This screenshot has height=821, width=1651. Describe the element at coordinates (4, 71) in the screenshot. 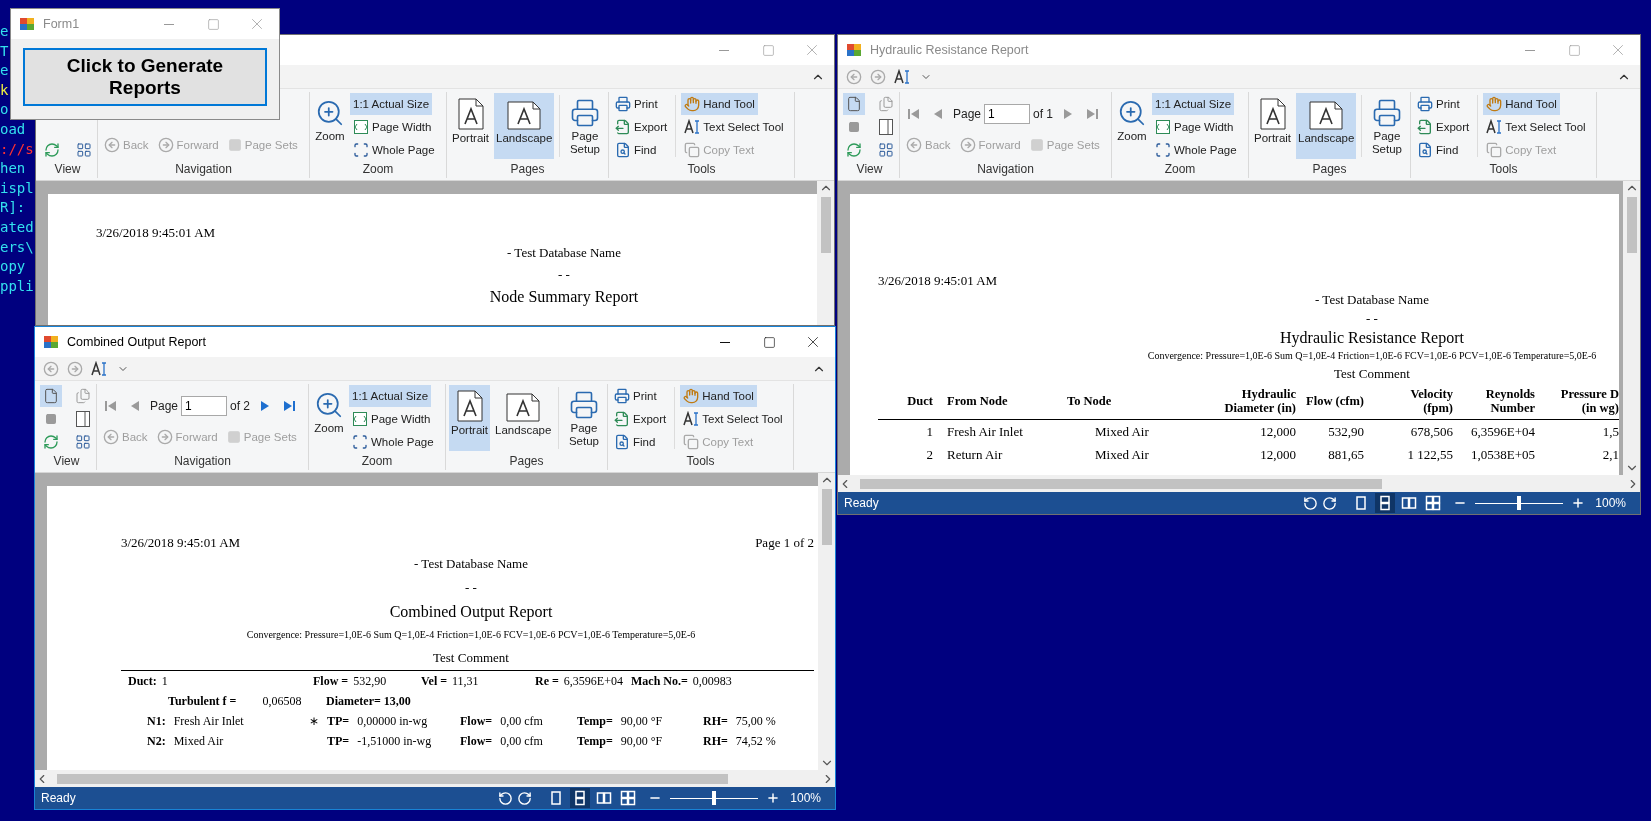

I see `console-text: e` at that location.